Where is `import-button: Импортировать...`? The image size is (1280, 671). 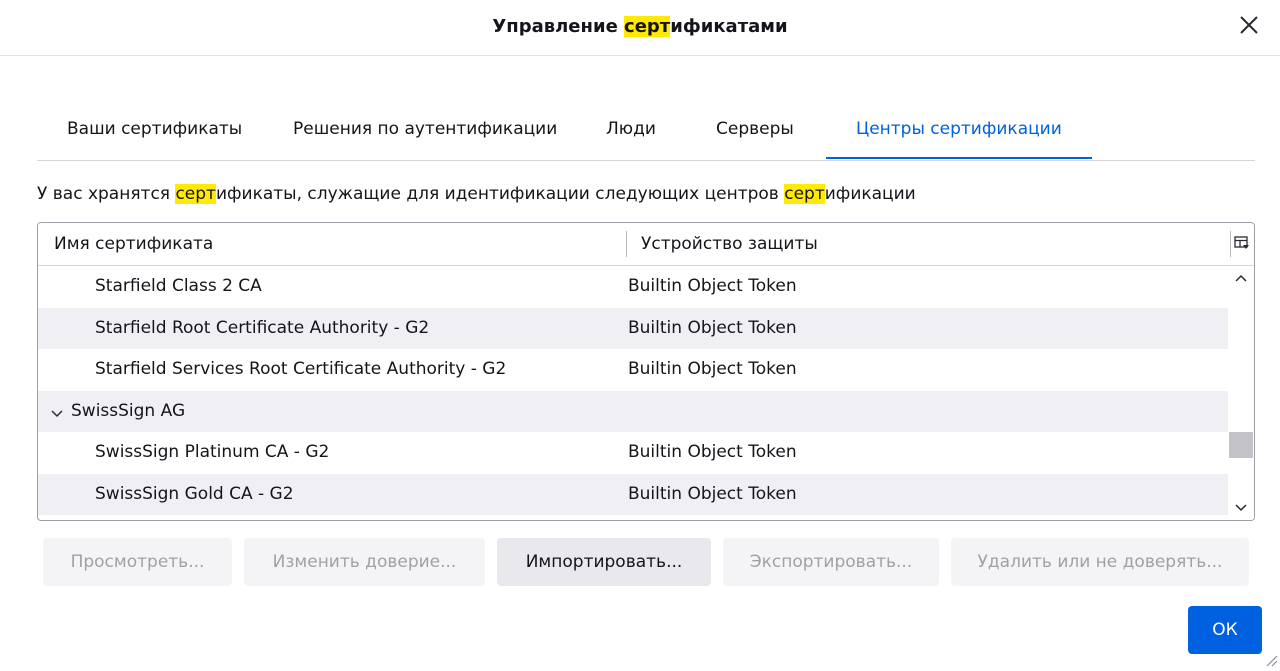
import-button: Импортировать... is located at coordinates (604, 562).